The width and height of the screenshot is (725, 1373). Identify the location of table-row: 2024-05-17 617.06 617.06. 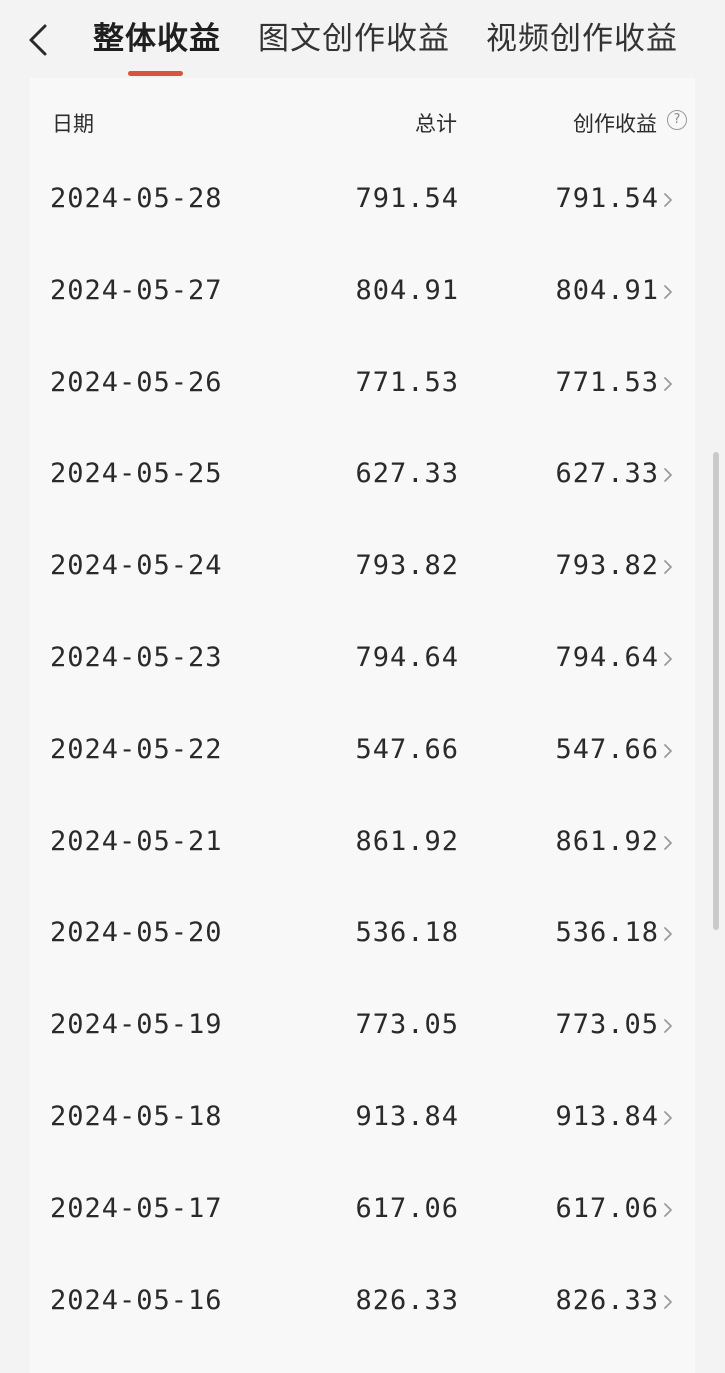
(362, 1212).